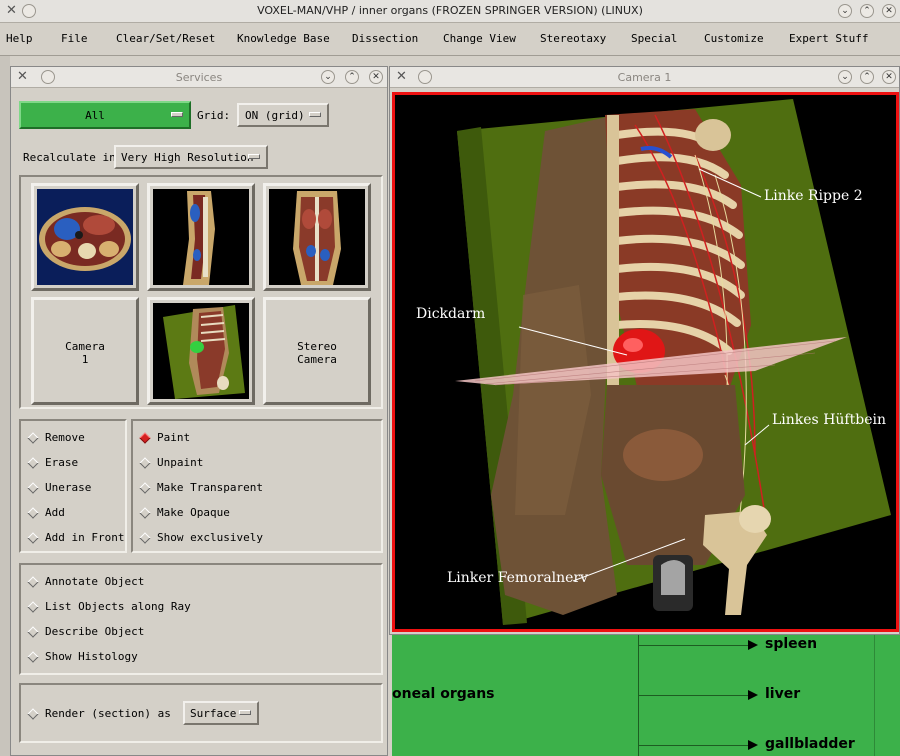 The image size is (900, 756). I want to click on filter-select: All, so click(105, 115).